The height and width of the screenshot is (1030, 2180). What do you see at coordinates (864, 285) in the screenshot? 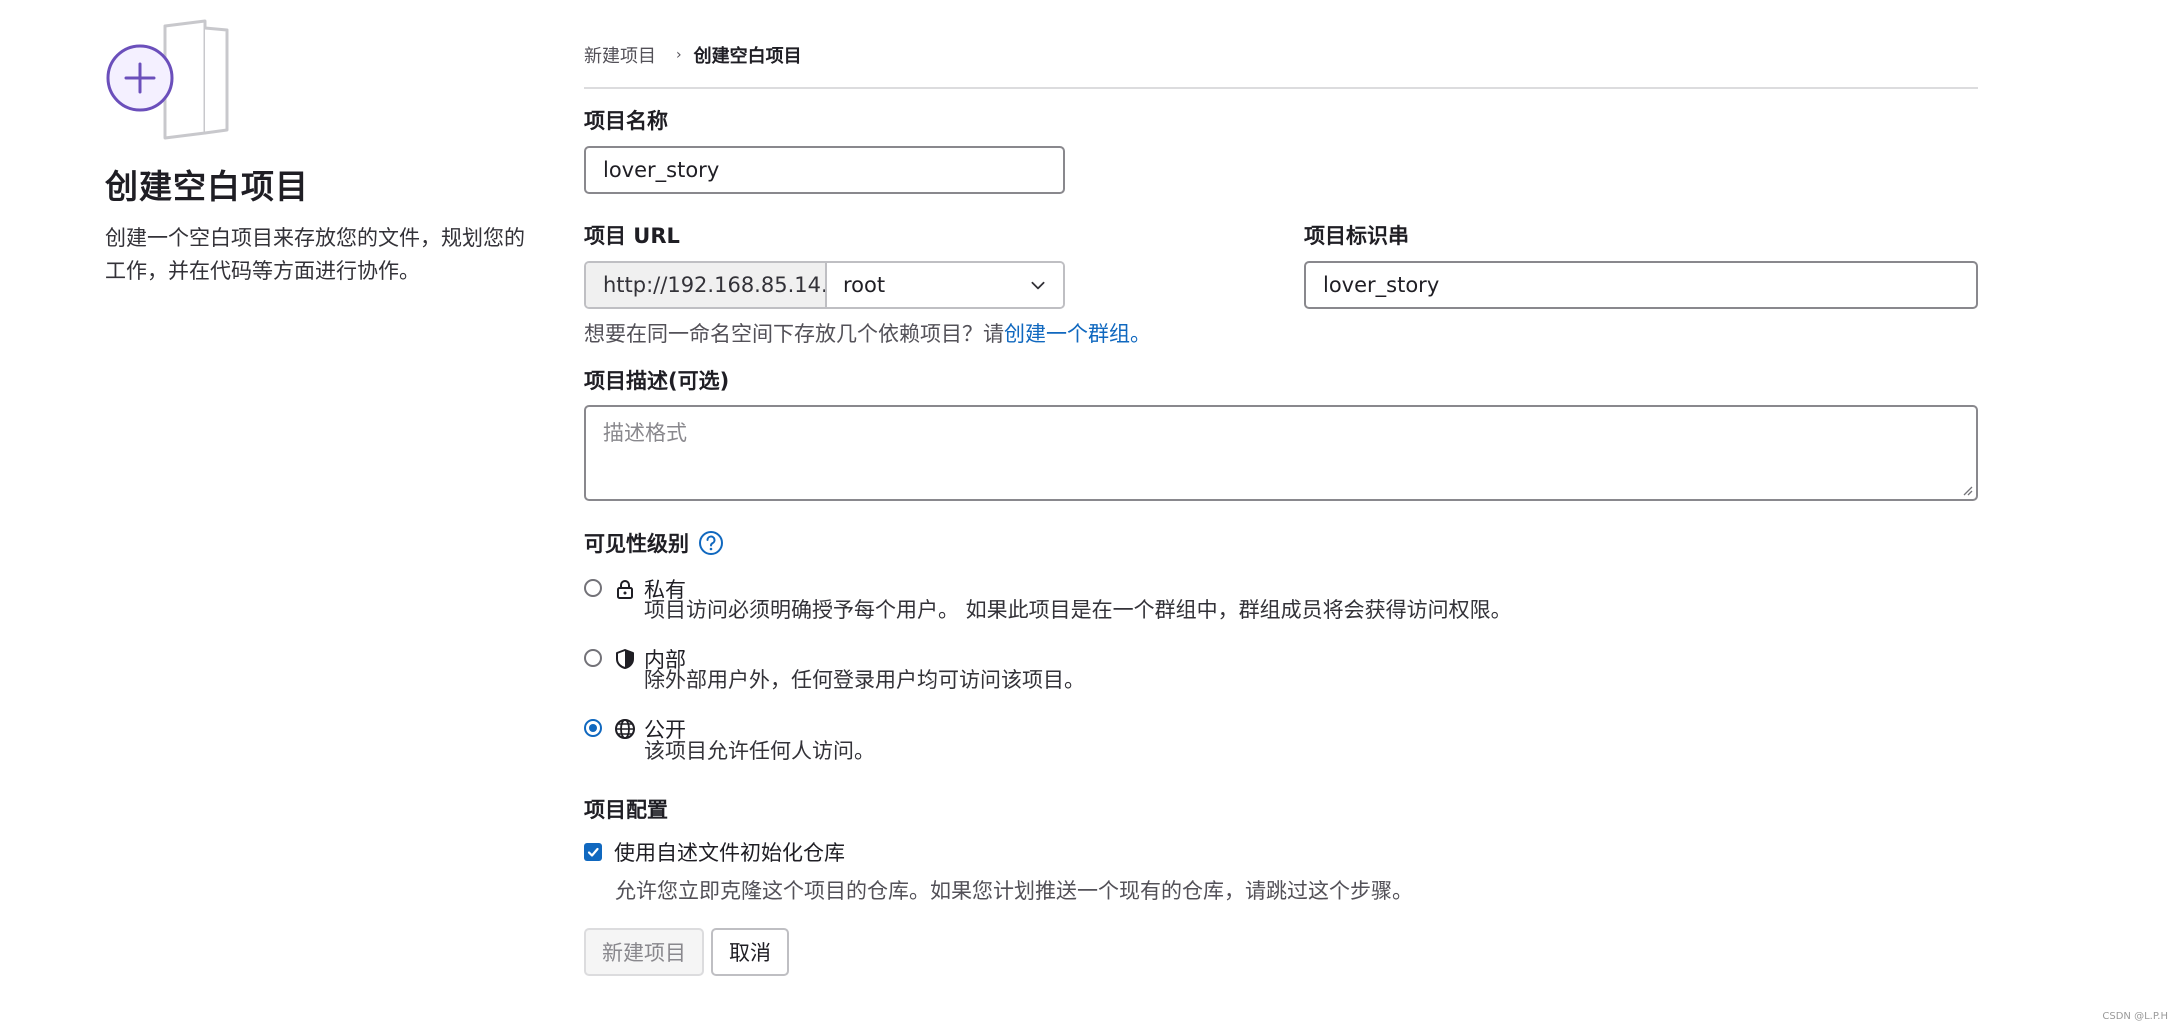
I see `namespace-value: root` at bounding box center [864, 285].